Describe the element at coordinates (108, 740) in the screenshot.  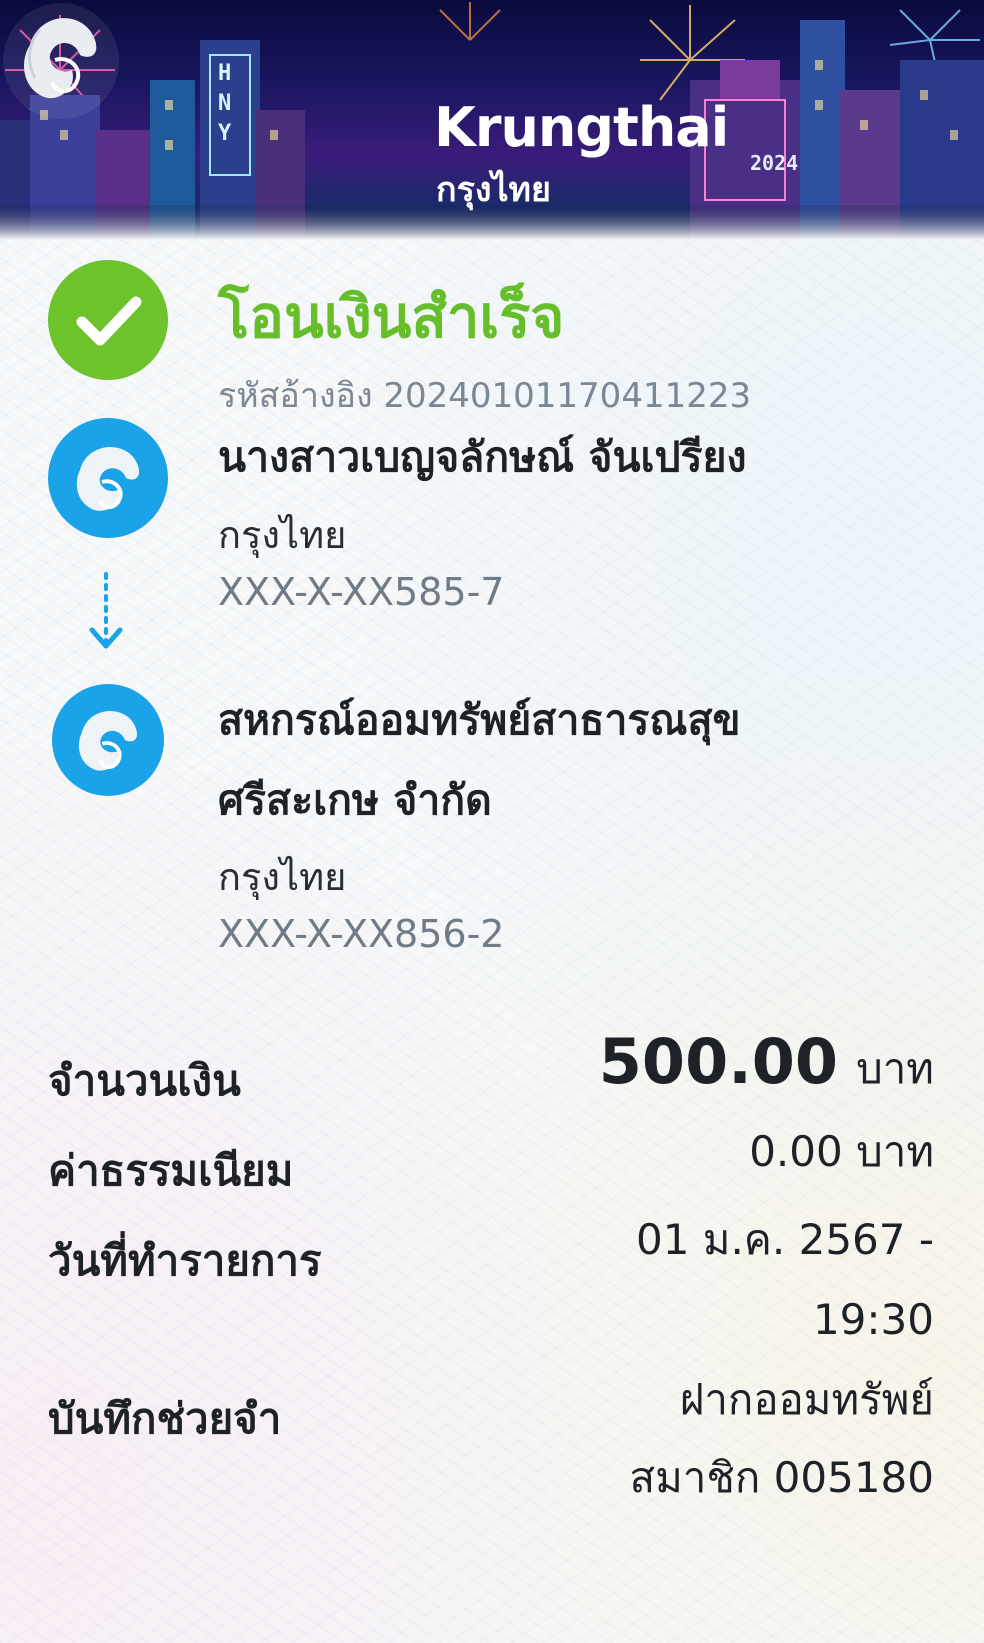
I see `receiver-bank-logo-icon` at that location.